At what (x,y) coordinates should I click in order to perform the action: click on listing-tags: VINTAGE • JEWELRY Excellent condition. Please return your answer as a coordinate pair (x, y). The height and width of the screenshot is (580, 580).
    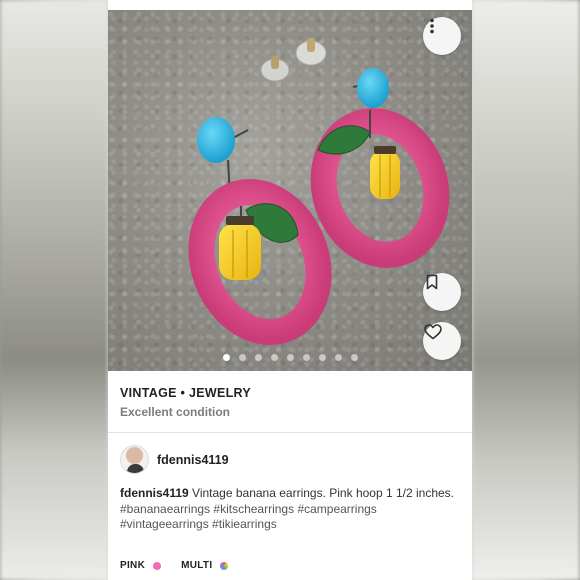
    Looking at the image, I should click on (185, 402).